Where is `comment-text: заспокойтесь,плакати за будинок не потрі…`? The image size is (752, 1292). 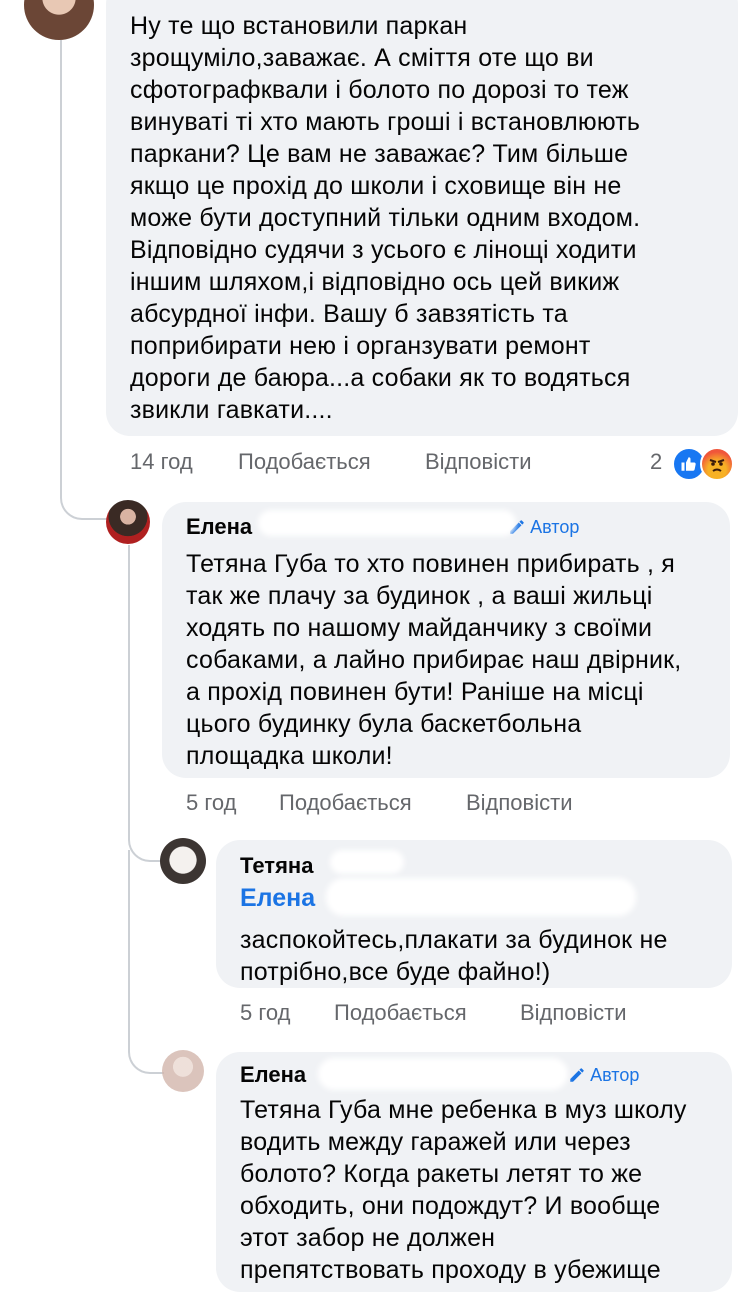 comment-text: заспокойтесь,плакати за будинок не потрі… is located at coordinates (454, 956).